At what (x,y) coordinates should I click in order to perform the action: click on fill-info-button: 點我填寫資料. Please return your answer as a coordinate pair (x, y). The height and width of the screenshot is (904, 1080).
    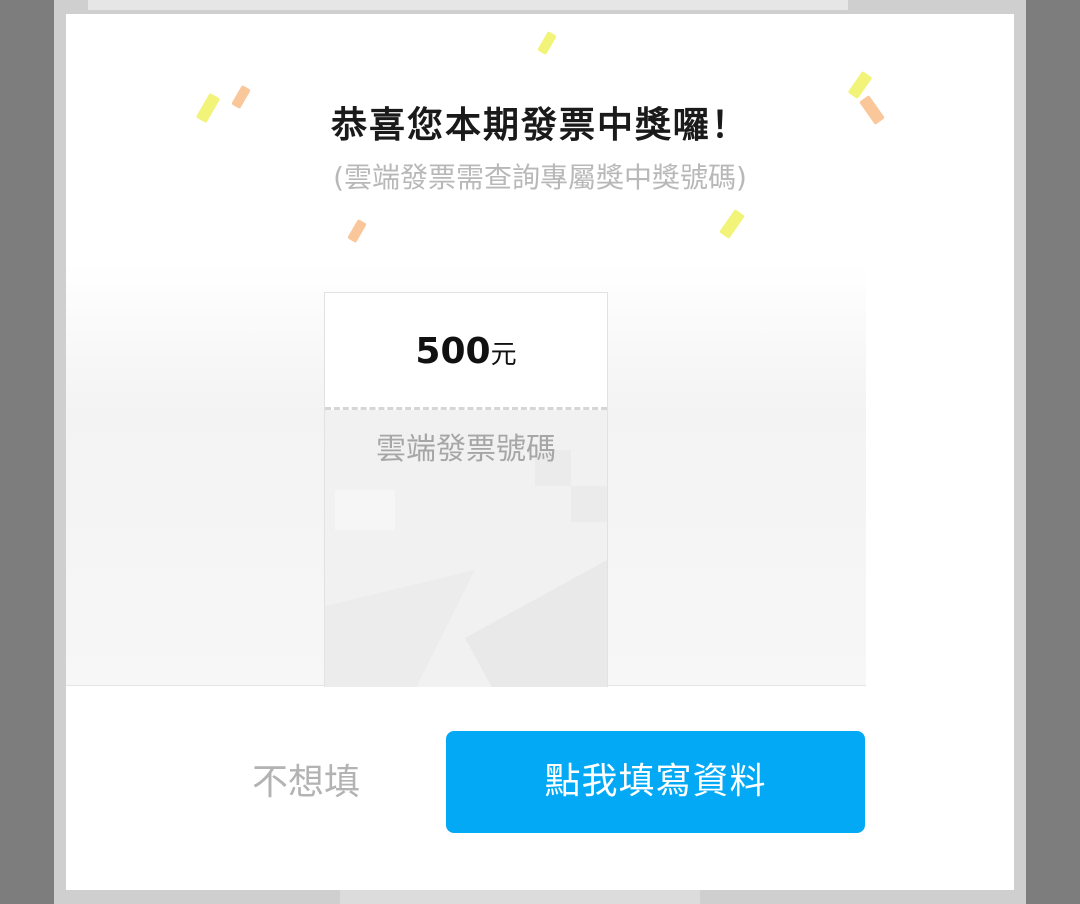
    Looking at the image, I should click on (655, 782).